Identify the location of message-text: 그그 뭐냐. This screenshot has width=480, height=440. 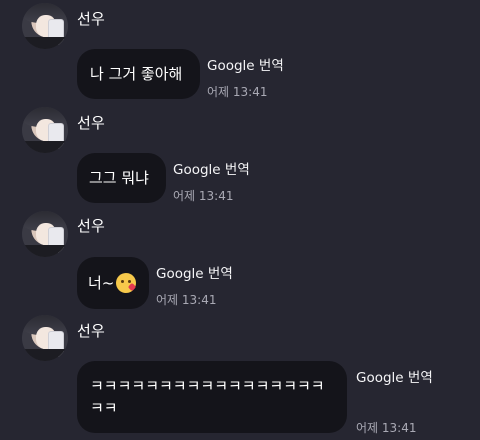
(119, 178).